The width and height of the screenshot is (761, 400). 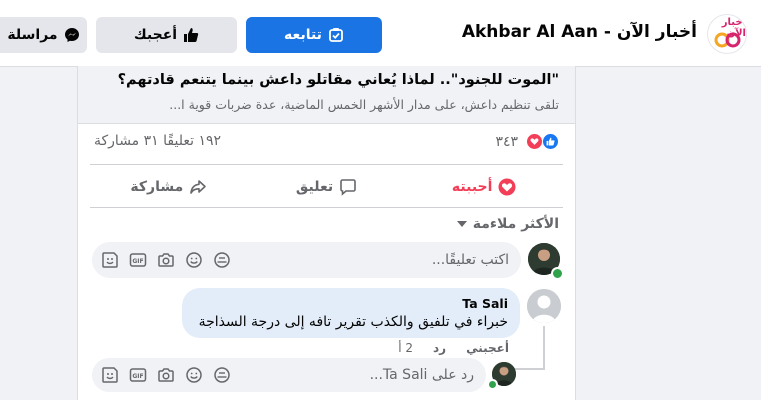 I want to click on reactions-summary: ٣٤٣, so click(x=527, y=141).